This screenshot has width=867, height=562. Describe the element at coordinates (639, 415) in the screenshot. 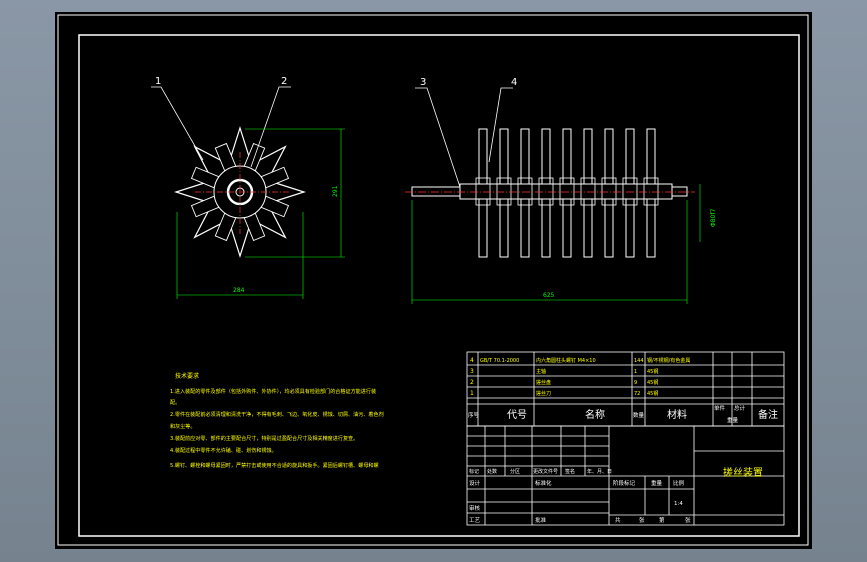

I see `bom-header-qty: 数量` at that location.